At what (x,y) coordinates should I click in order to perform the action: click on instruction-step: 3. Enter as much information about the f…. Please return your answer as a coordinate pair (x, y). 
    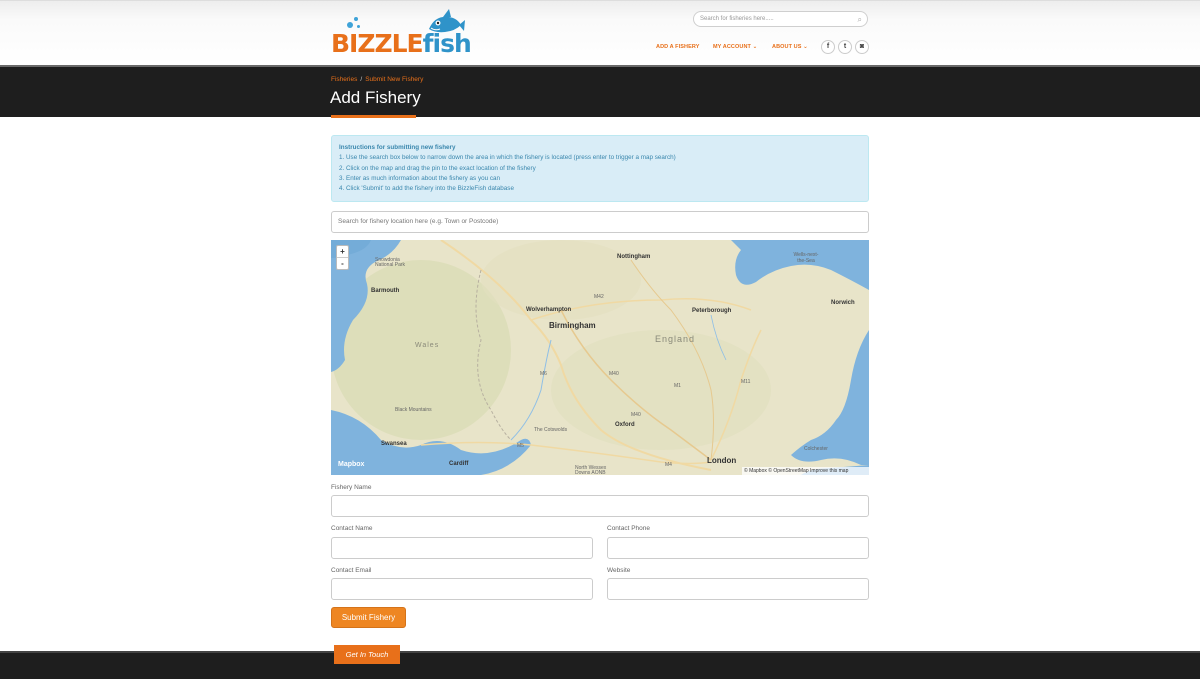
    Looking at the image, I should click on (420, 178).